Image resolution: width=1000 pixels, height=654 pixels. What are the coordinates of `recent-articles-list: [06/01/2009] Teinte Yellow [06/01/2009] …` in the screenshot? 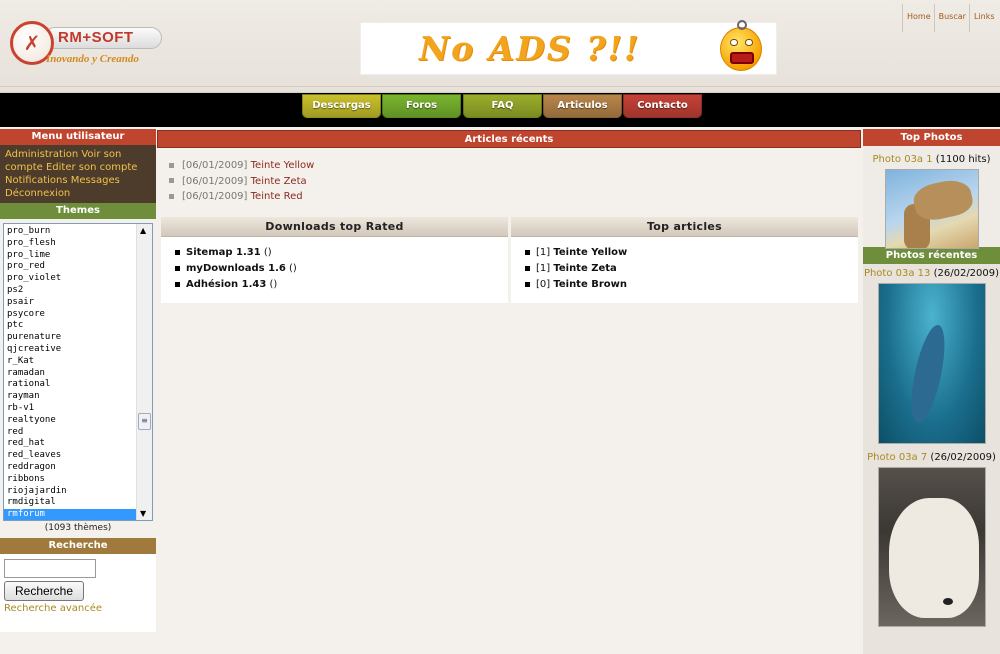 It's located at (241, 183).